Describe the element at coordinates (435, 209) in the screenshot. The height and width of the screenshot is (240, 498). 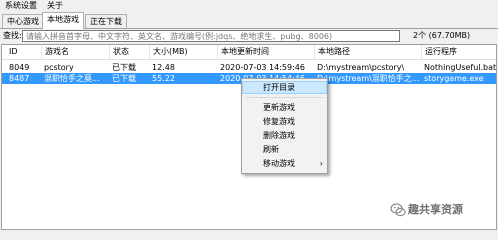
I see `watermark-text: 趣共享资源` at that location.